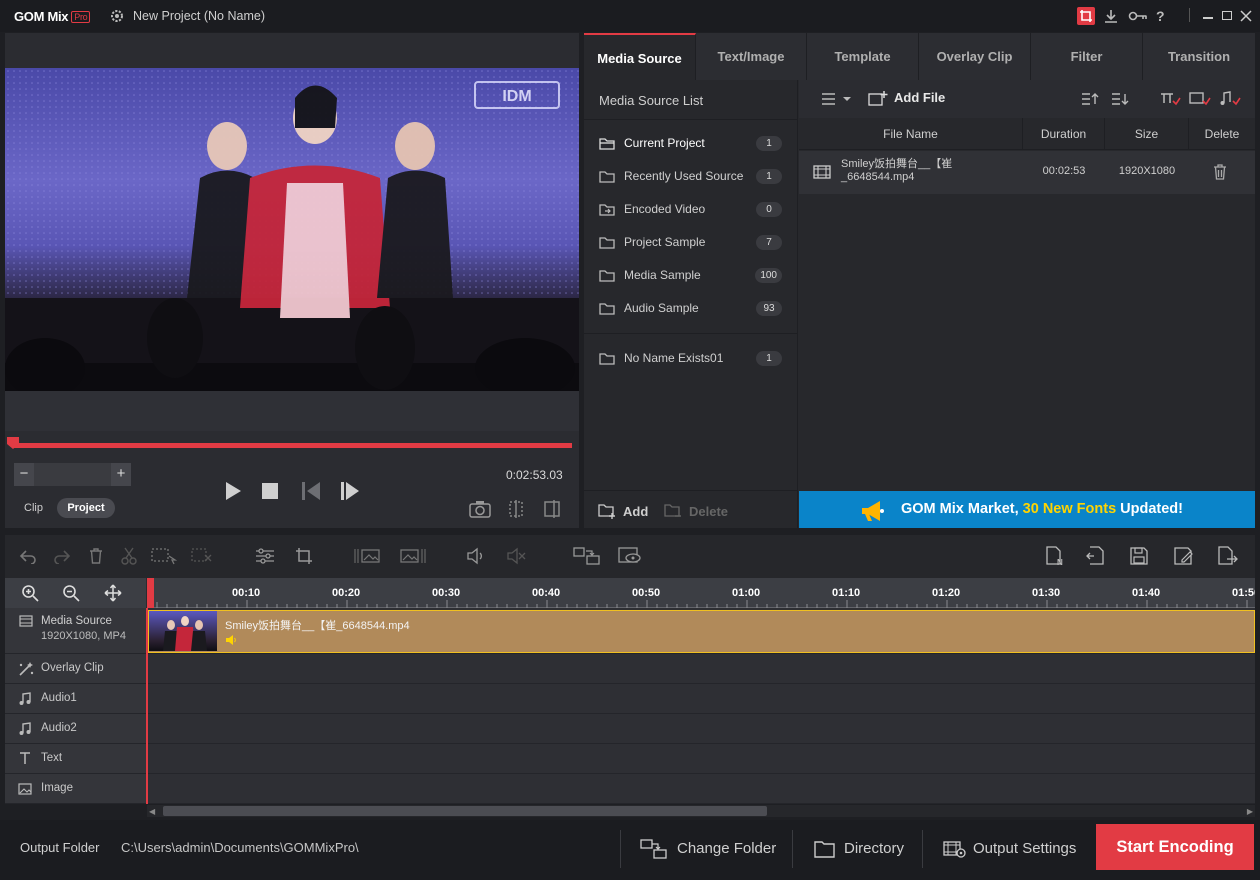  I want to click on tab-template: Template, so click(863, 56).